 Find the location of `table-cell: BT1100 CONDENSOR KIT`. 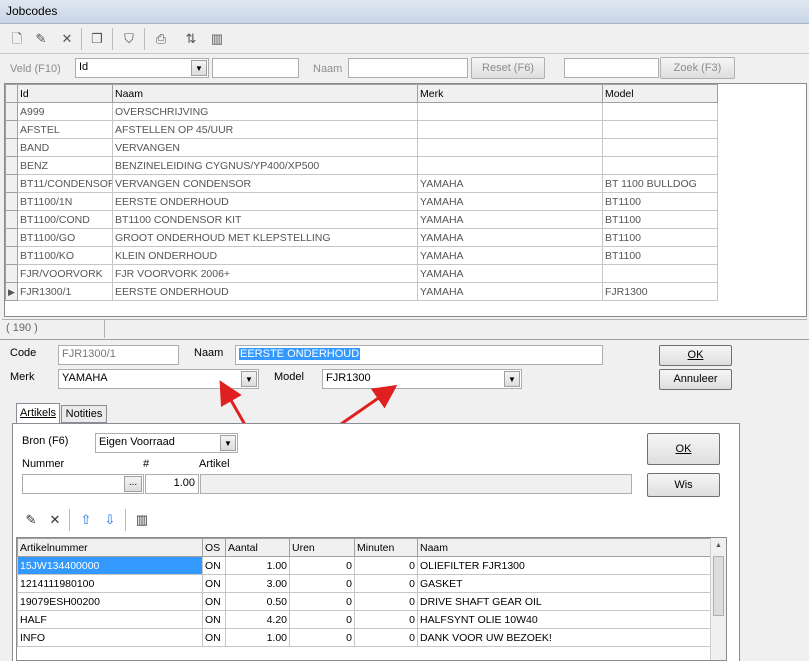

table-cell: BT1100 CONDENSOR KIT is located at coordinates (265, 219).